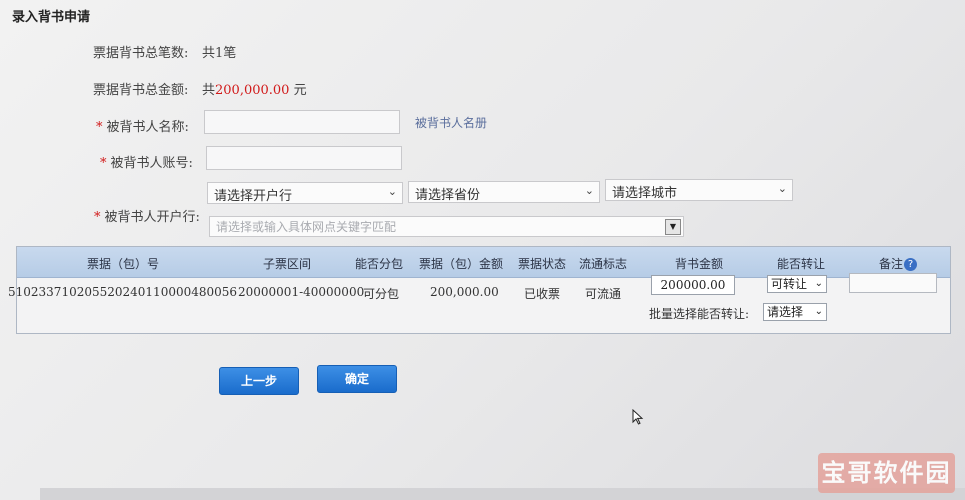  What do you see at coordinates (219, 53) in the screenshot?
I see `total-count-value: 共1笔` at bounding box center [219, 53].